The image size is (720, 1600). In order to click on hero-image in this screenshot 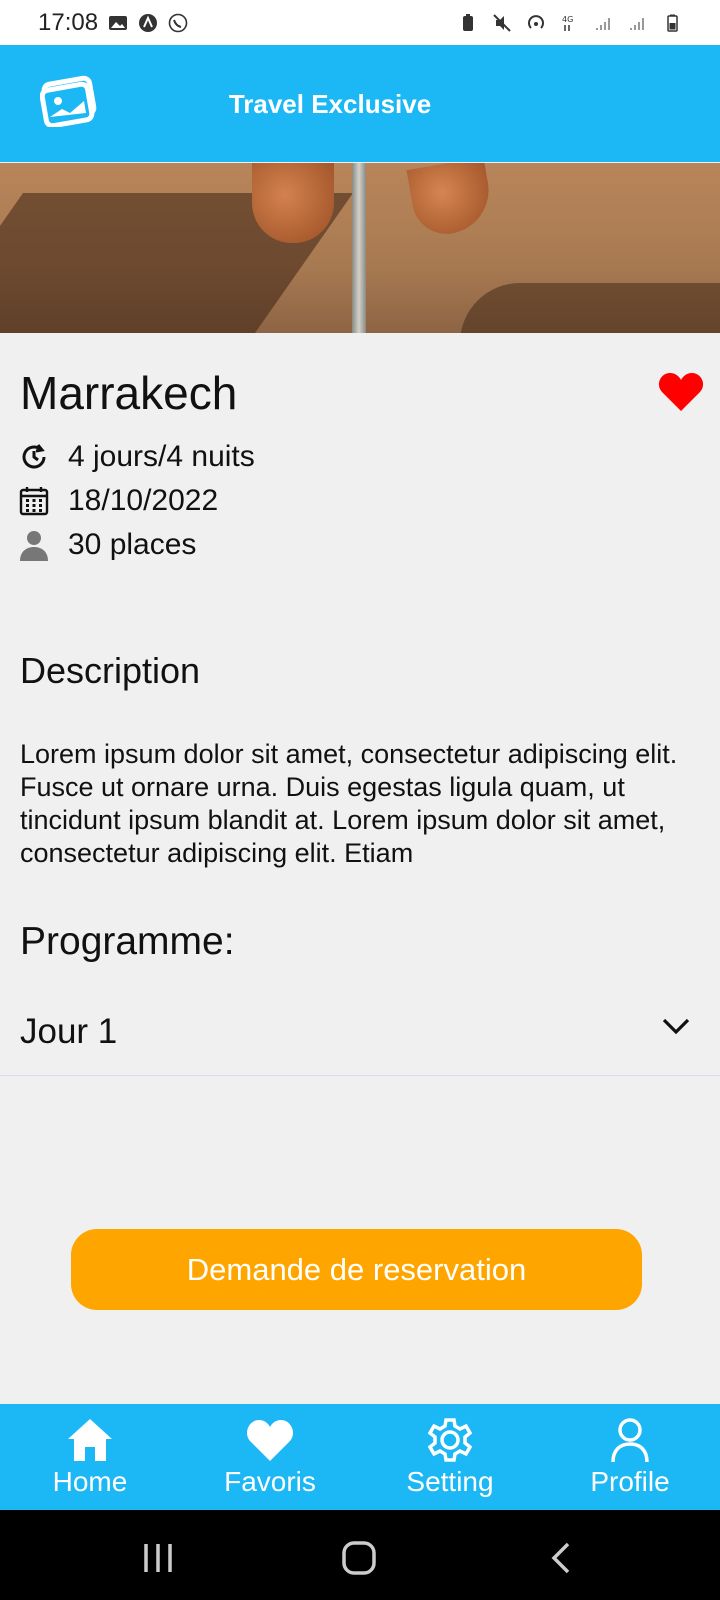, I will do `click(360, 248)`.